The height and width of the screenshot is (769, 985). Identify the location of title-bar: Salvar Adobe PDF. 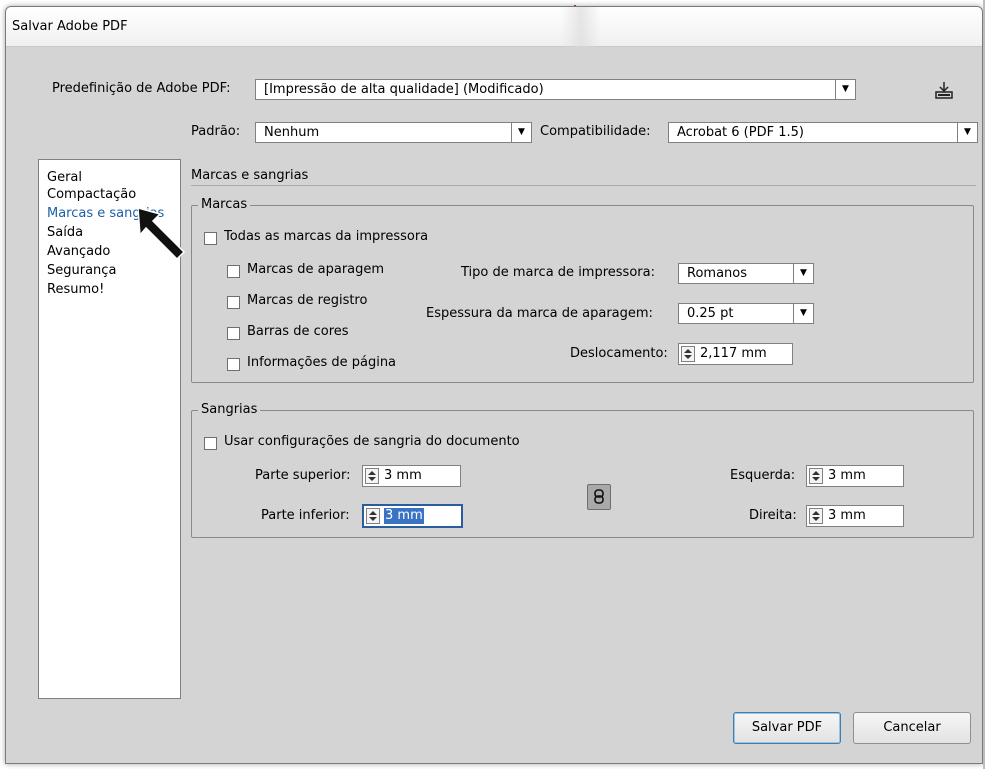
(494, 27).